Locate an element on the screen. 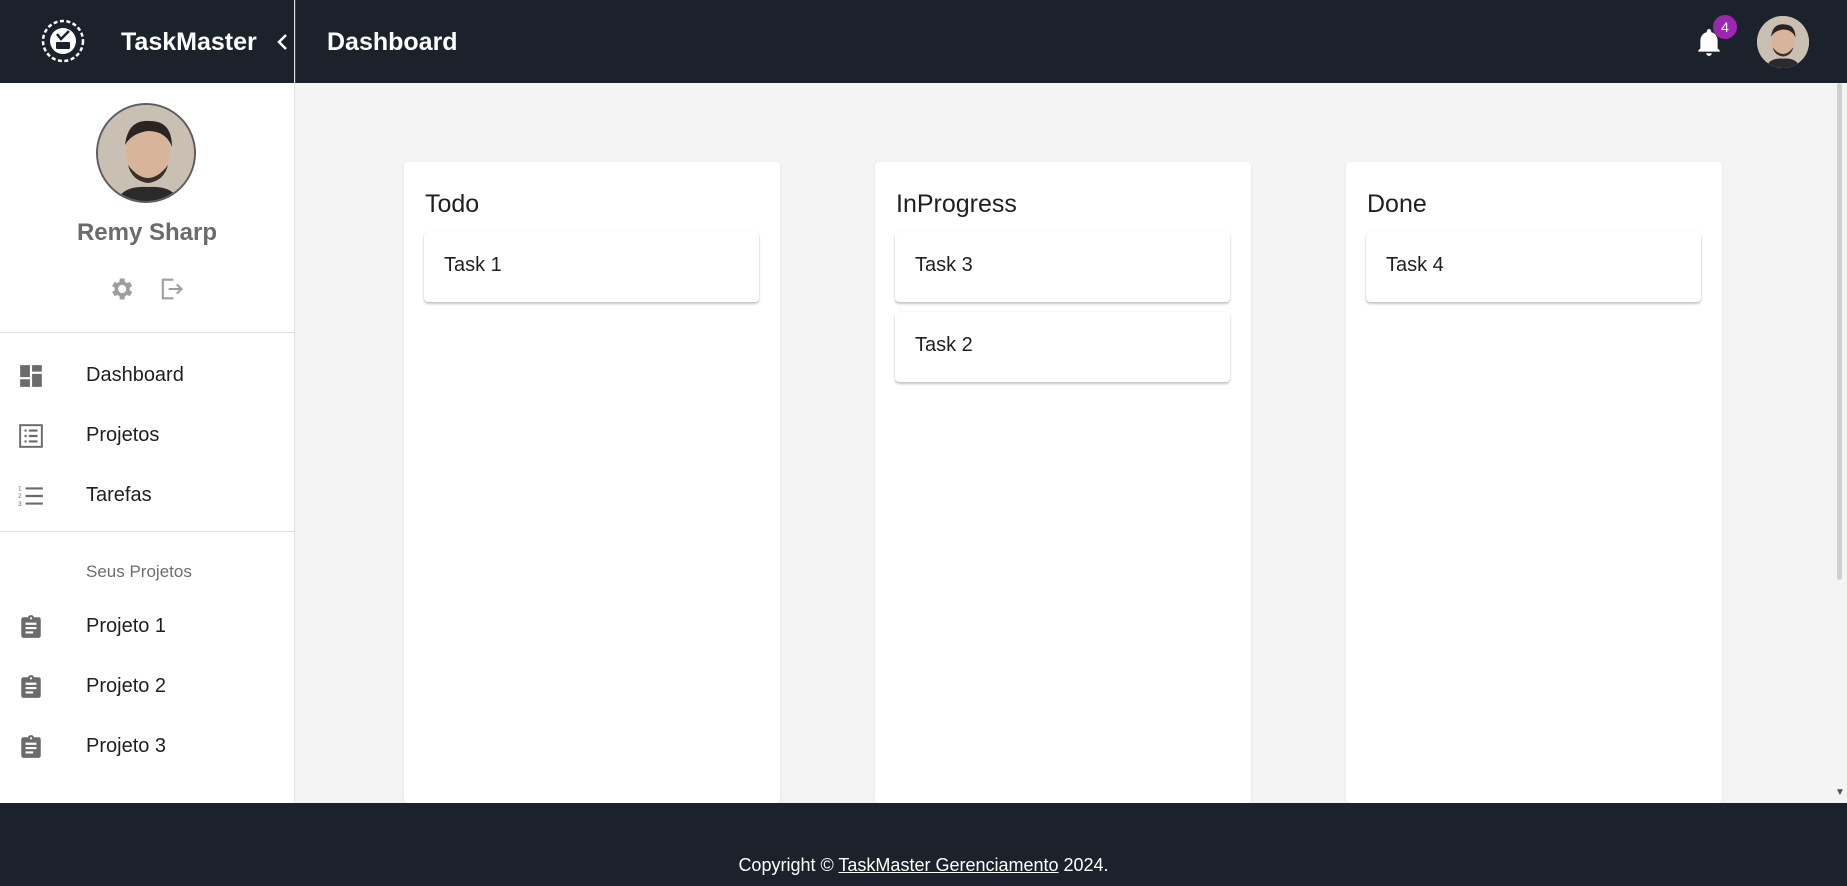  sidebar-item-projeto-3: Projeto 3 is located at coordinates (147, 746).